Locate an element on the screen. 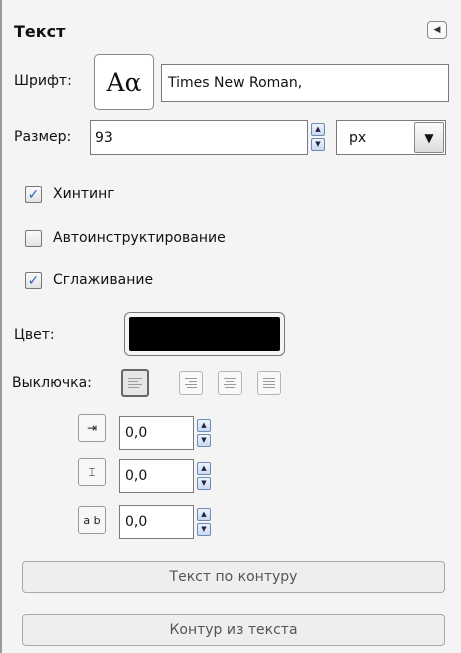 The height and width of the screenshot is (653, 461). line-spacing-stepper: ▲ ▼ is located at coordinates (204, 476).